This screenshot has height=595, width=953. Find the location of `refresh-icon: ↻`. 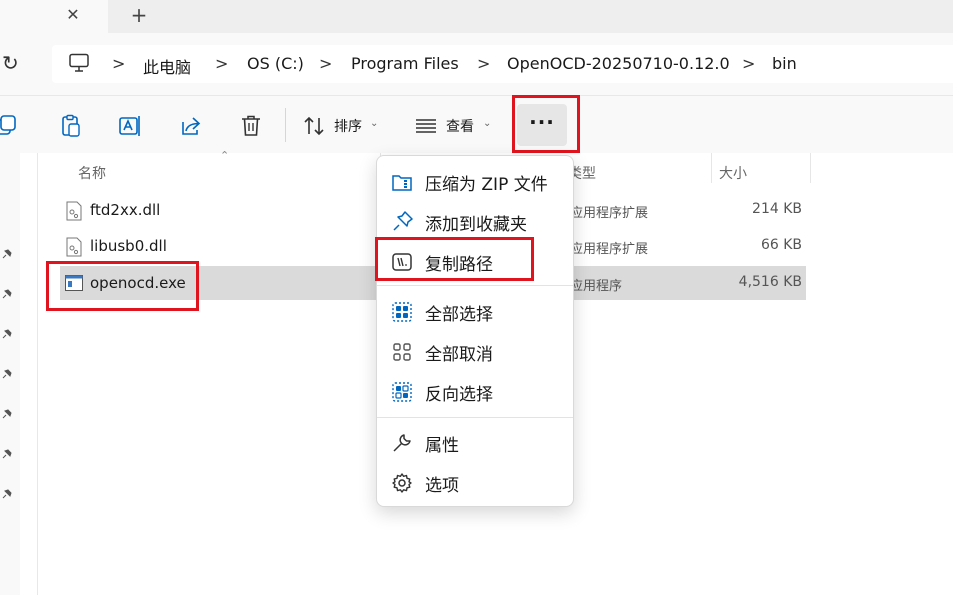

refresh-icon: ↻ is located at coordinates (14, 63).